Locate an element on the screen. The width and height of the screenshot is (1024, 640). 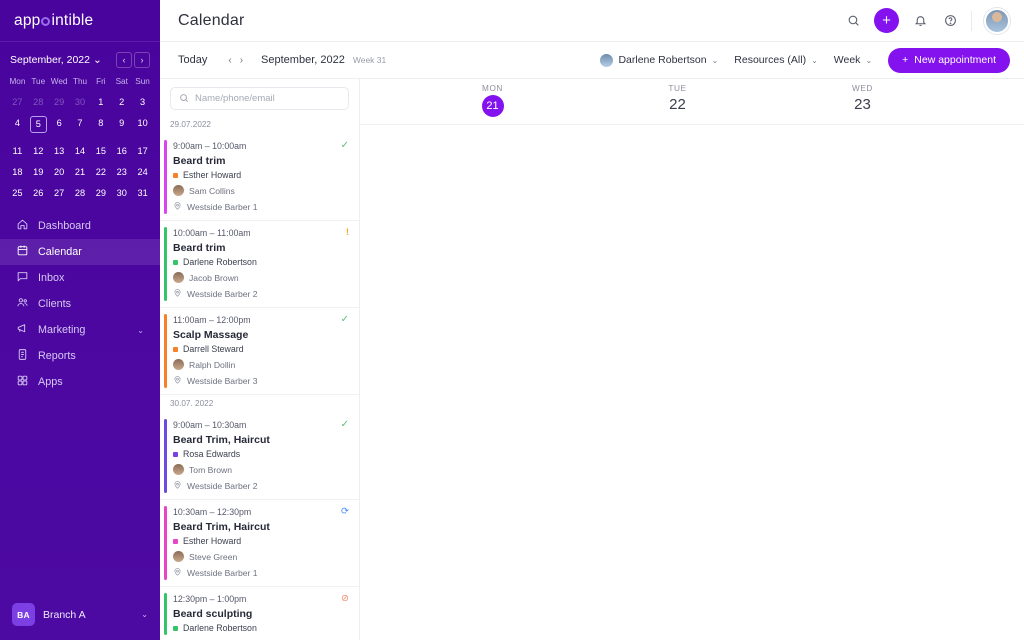
mini-calendar-day: 20 is located at coordinates (59, 171).